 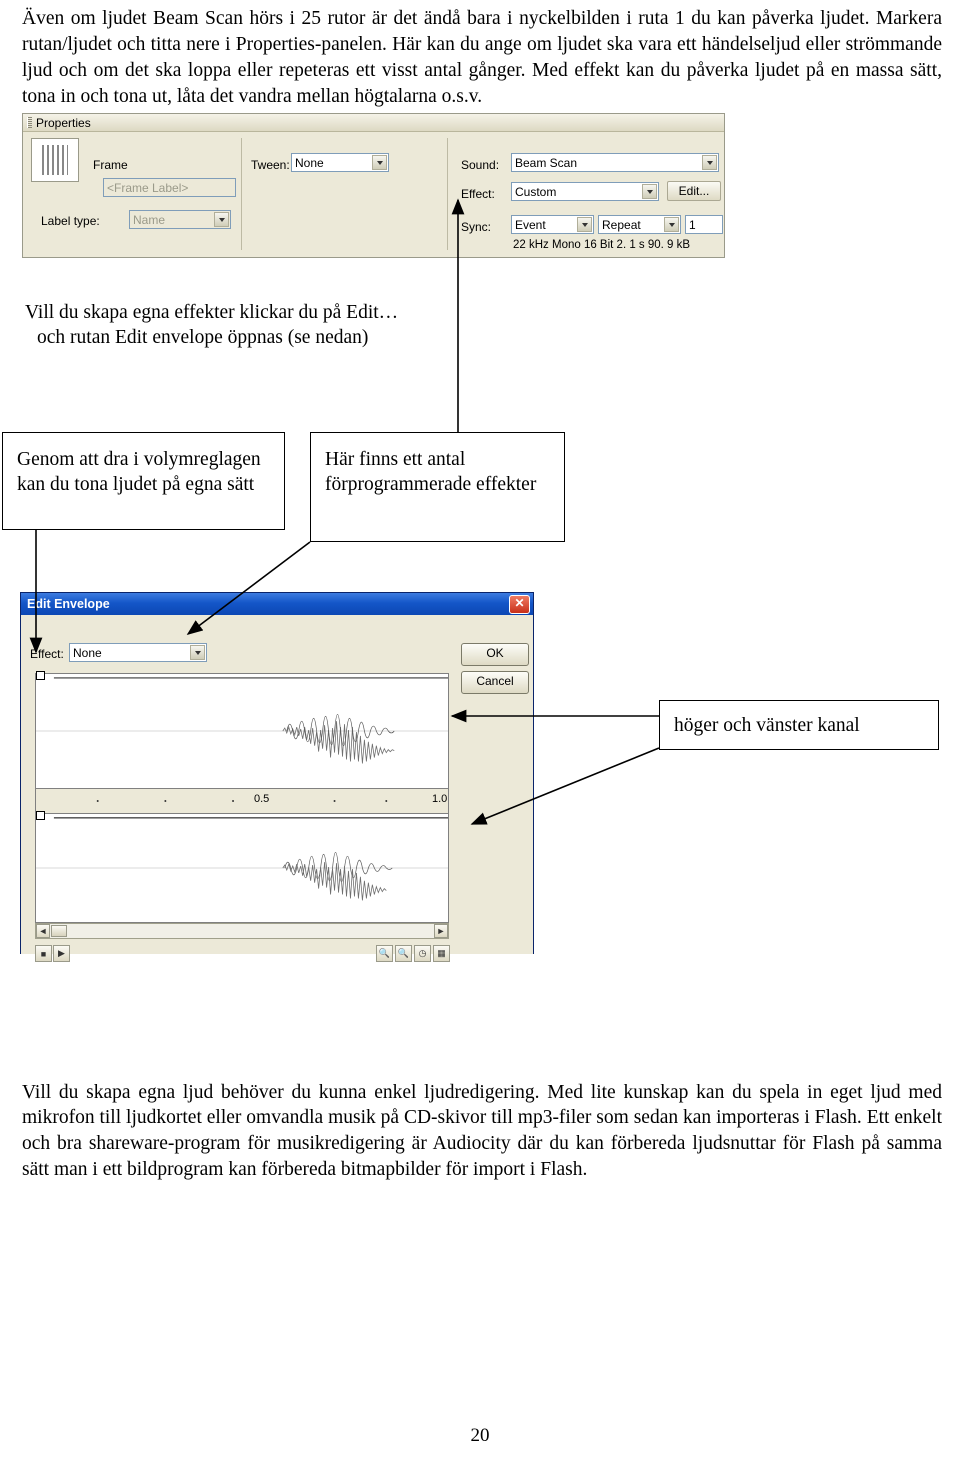 I want to click on repeat-combo: Repeat, so click(x=639, y=224).